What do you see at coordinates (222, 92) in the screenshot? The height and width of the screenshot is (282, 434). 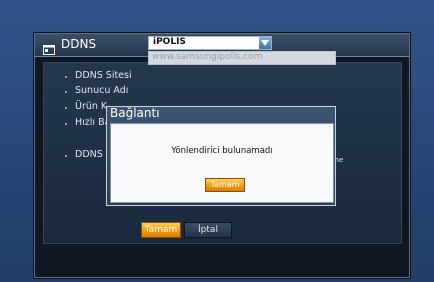 I see `row-server-name: Sunucu Adı` at bounding box center [222, 92].